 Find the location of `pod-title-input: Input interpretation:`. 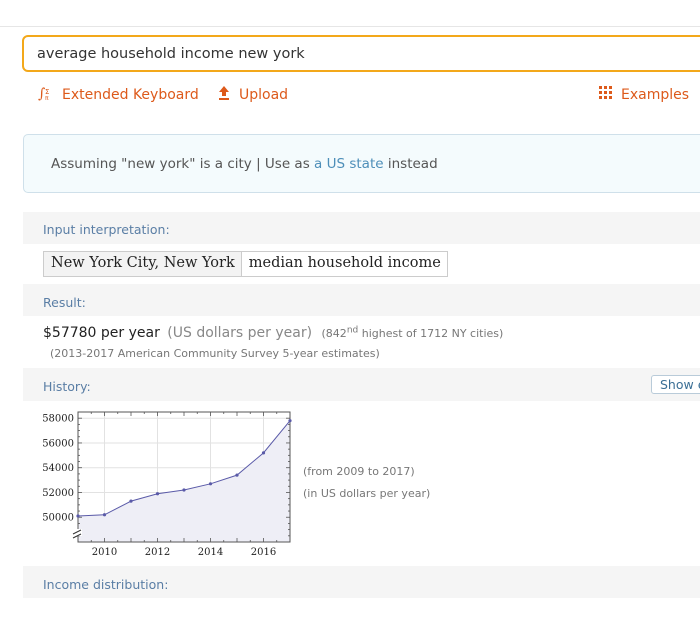

pod-title-input: Input interpretation: is located at coordinates (106, 229).